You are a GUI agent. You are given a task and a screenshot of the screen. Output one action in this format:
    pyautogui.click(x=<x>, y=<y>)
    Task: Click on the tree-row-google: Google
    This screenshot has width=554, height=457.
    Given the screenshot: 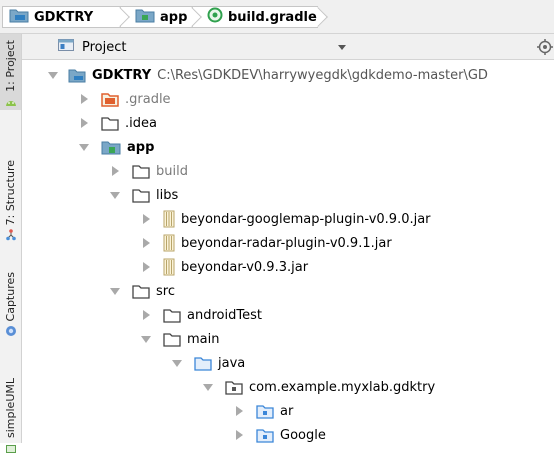 What is the action you would take?
    pyautogui.click(x=288, y=433)
    